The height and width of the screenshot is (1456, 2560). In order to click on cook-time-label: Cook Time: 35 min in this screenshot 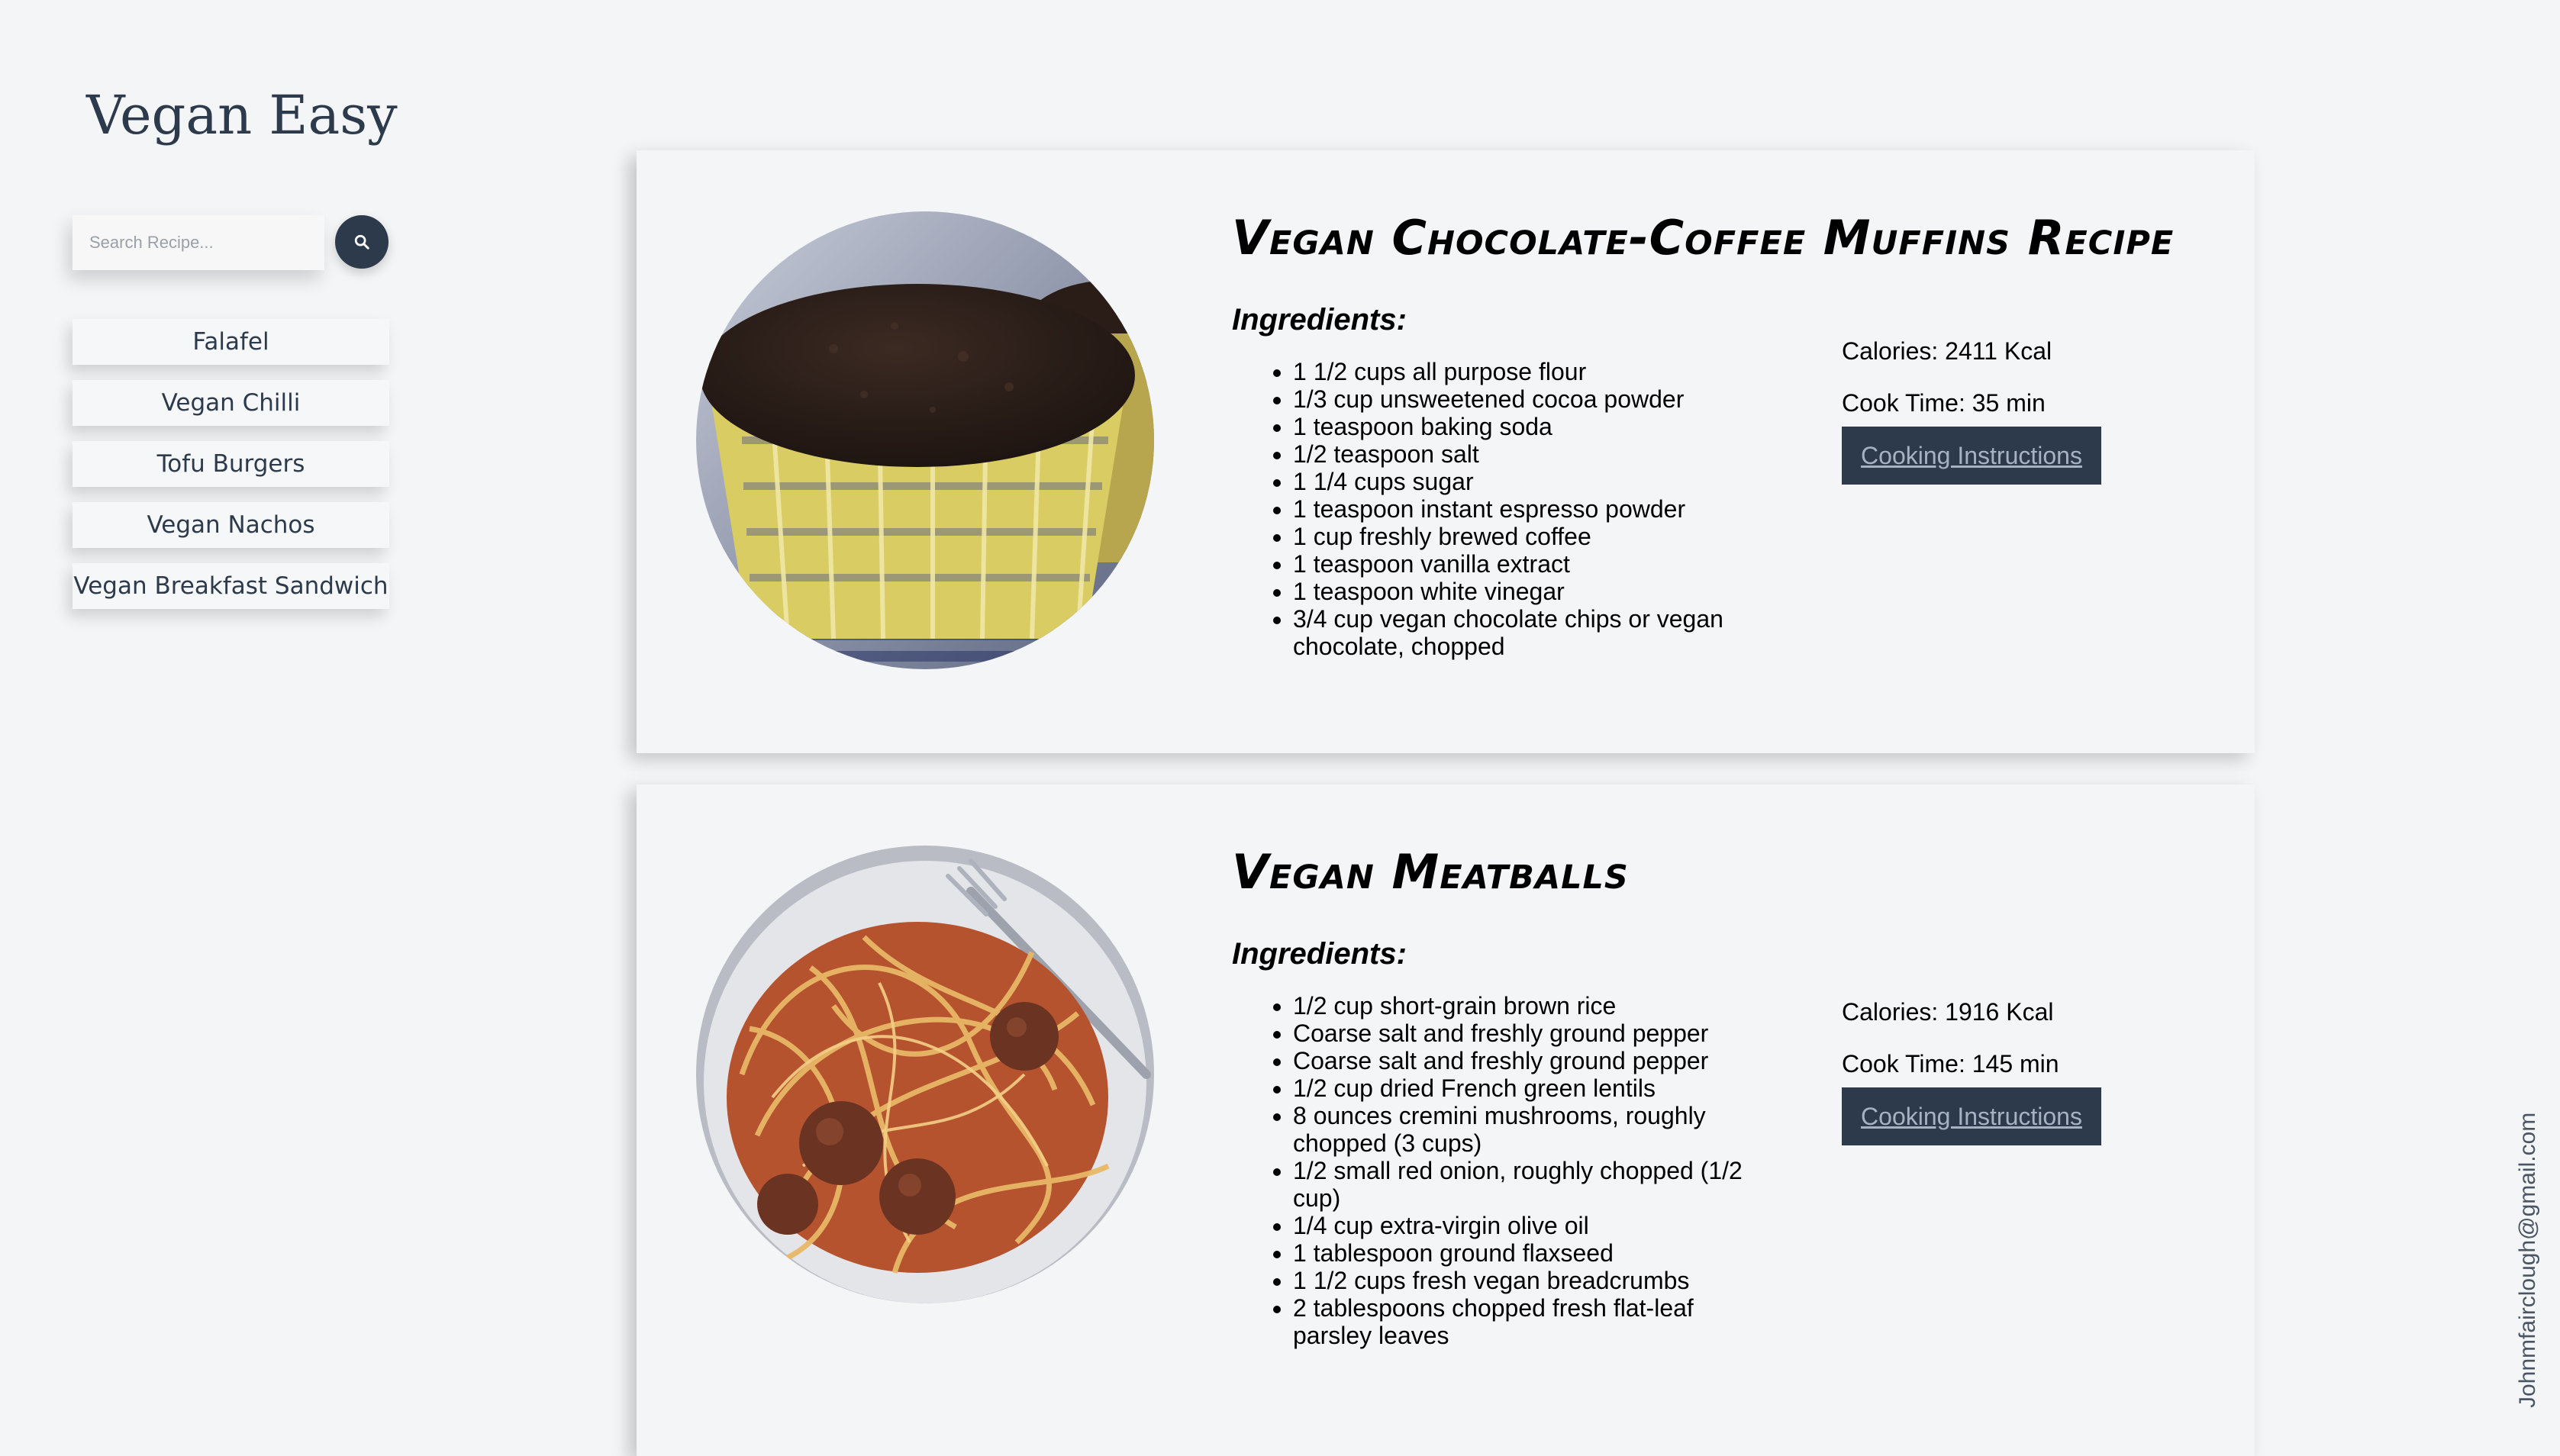, I will do `click(1944, 403)`.